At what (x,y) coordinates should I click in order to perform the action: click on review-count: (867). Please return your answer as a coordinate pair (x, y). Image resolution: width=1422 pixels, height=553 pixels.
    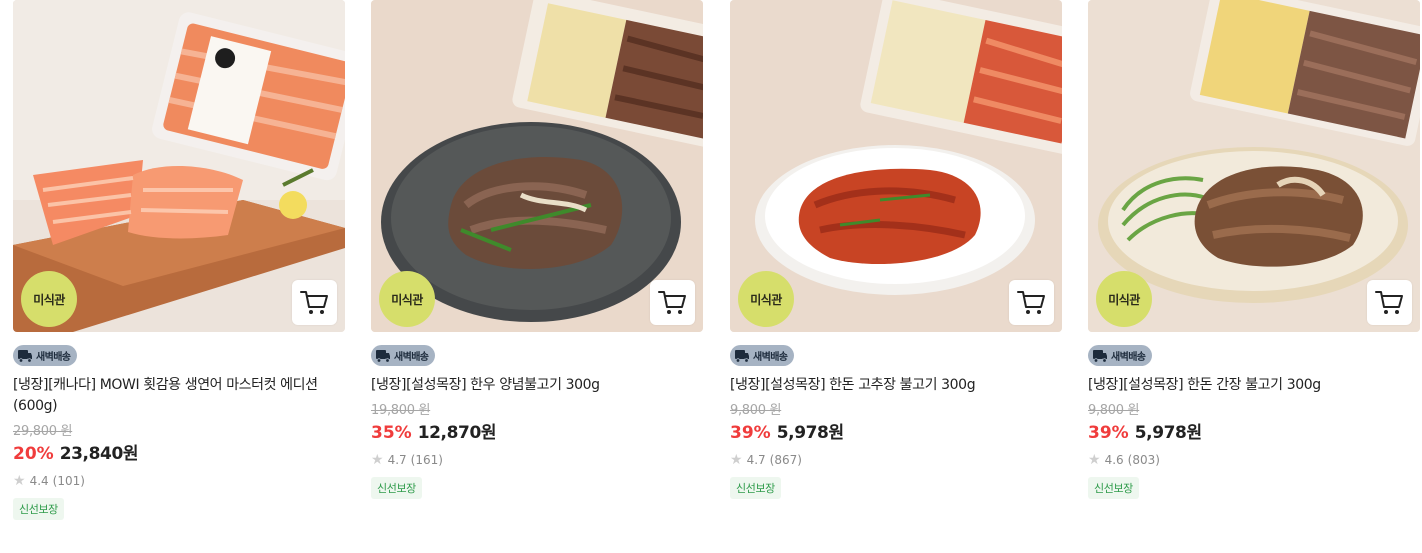
    Looking at the image, I should click on (785, 459).